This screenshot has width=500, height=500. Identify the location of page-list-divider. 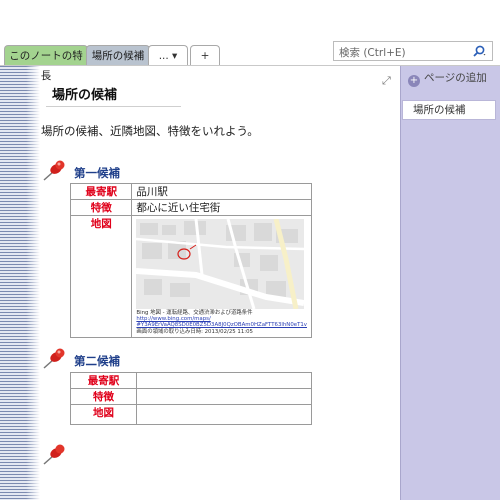
(400, 283).